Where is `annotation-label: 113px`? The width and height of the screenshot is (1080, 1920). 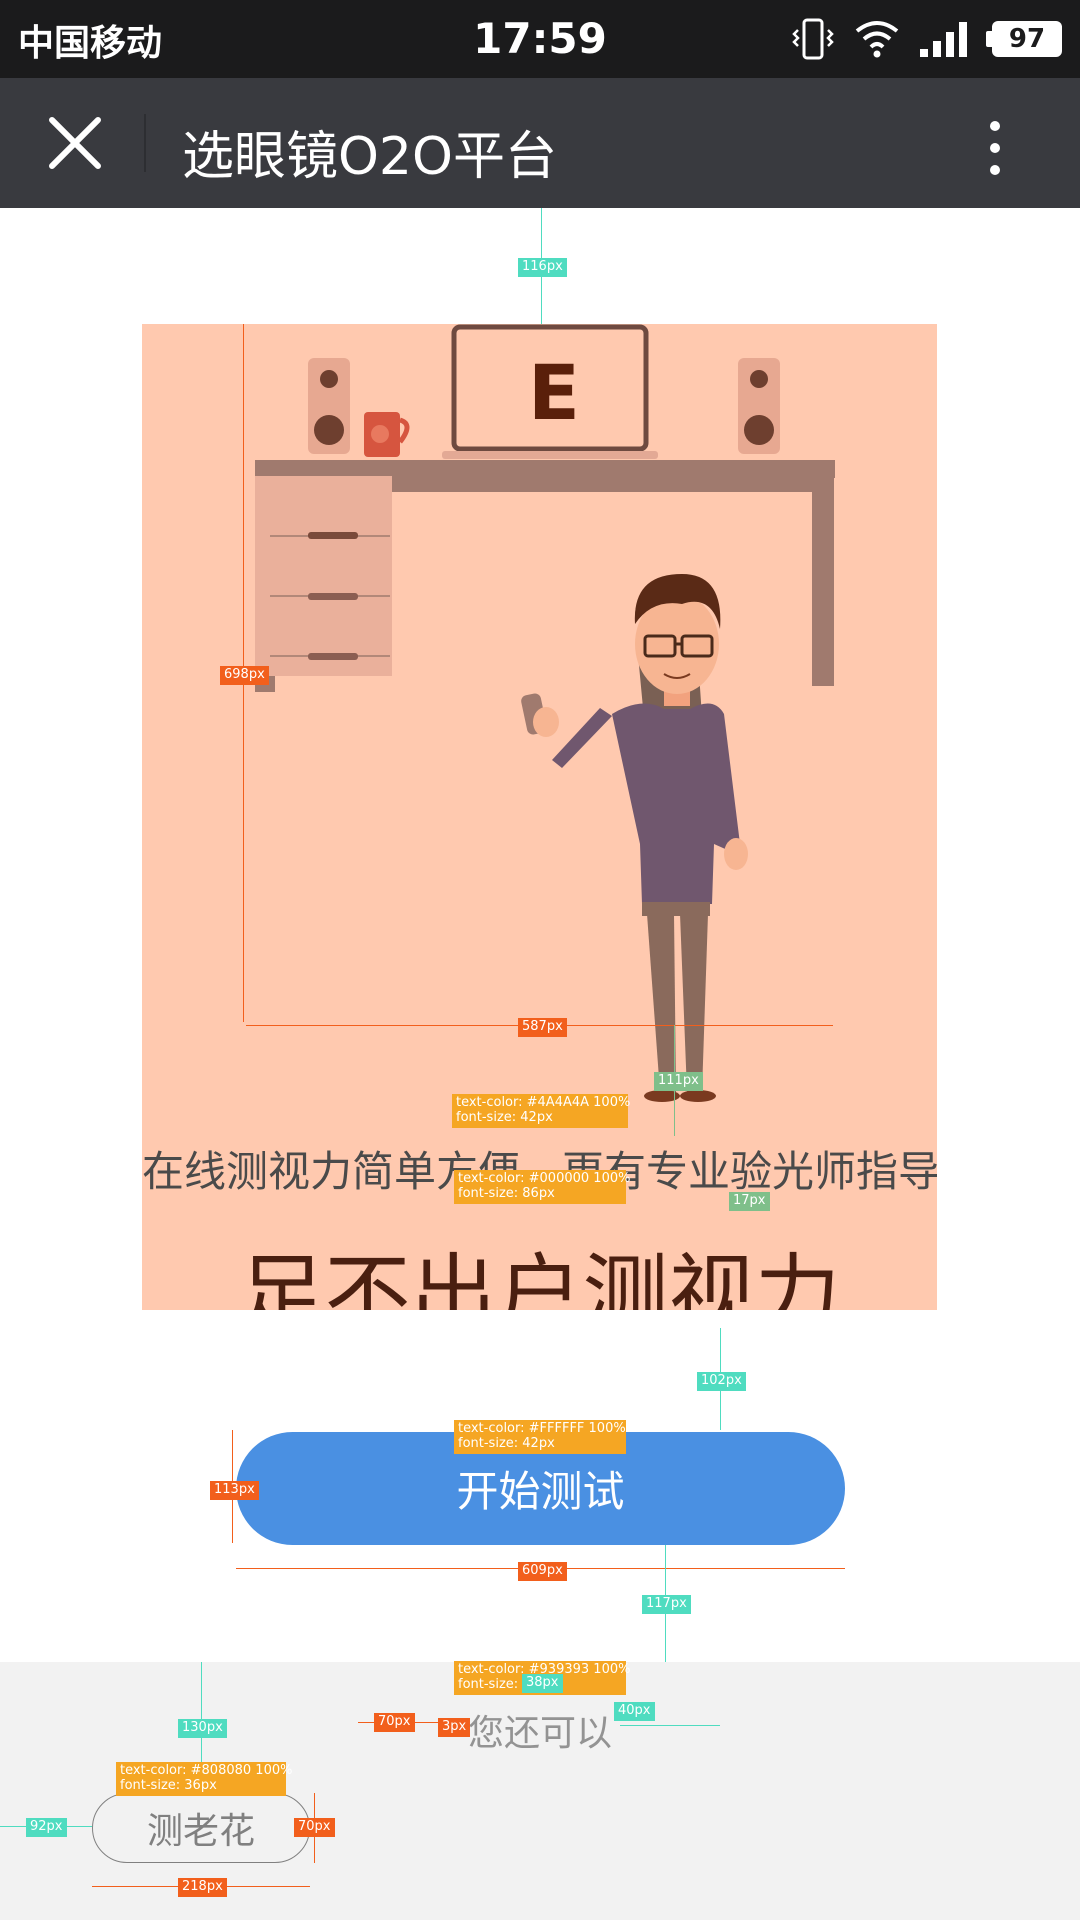 annotation-label: 113px is located at coordinates (234, 1490).